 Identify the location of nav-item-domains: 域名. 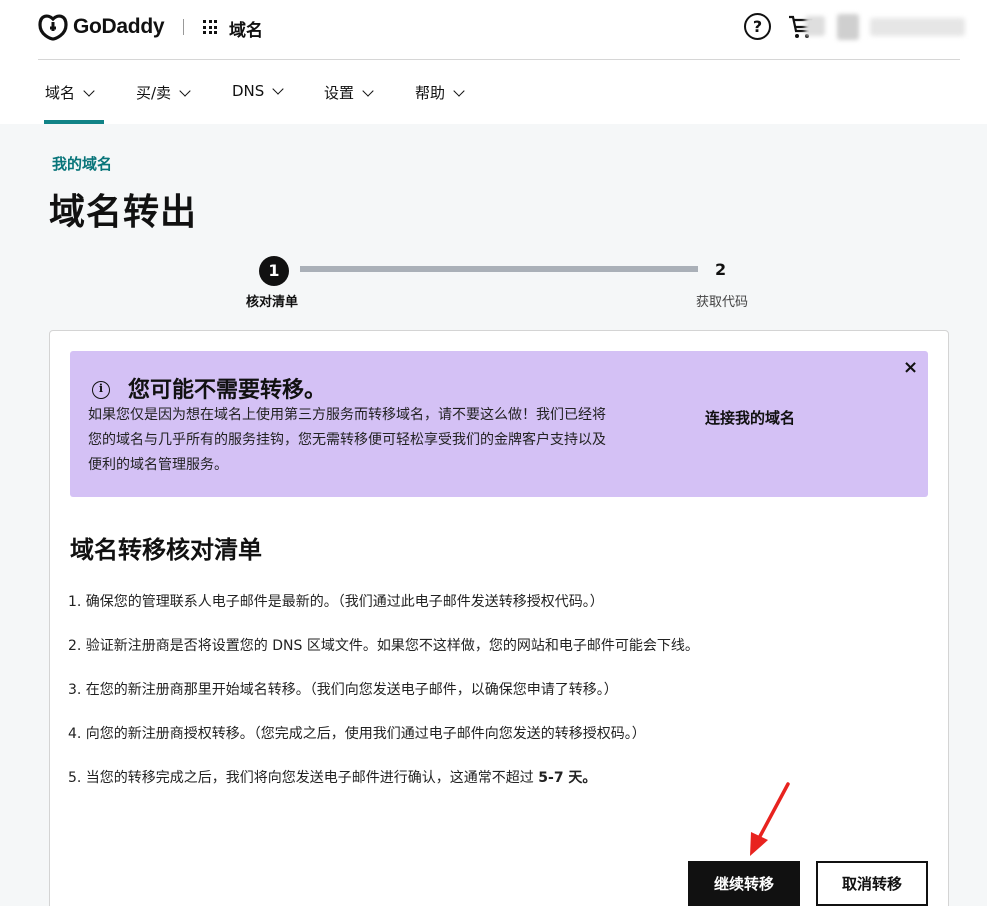
(70, 92).